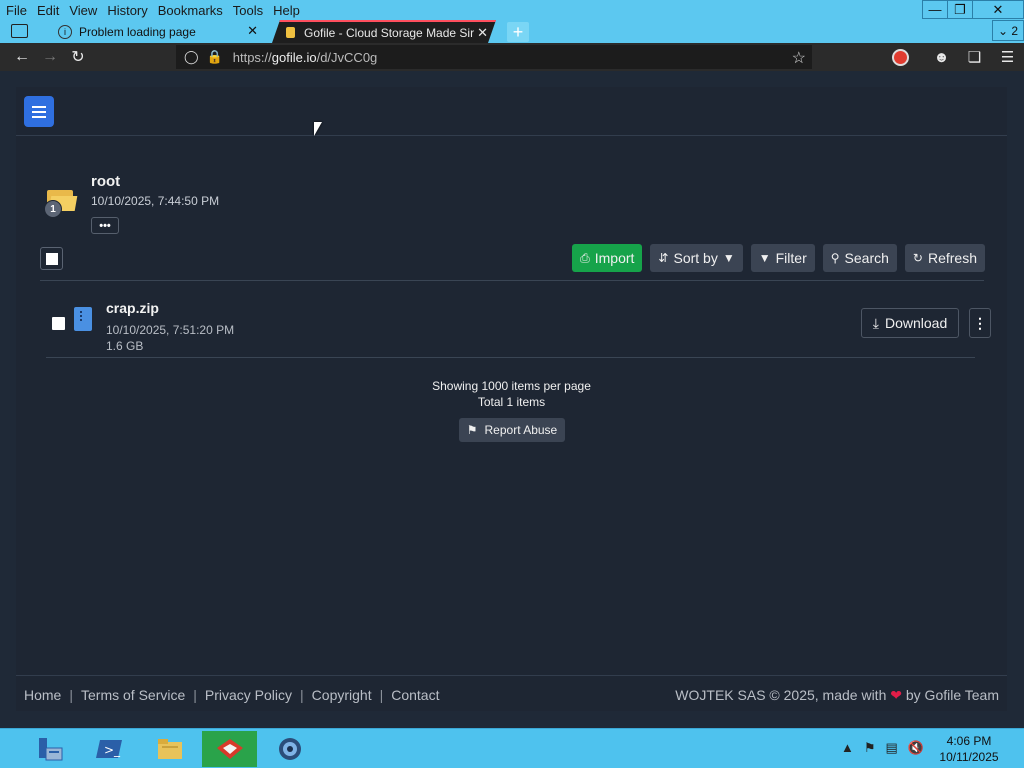 This screenshot has width=1024, height=768. Describe the element at coordinates (127, 10) in the screenshot. I see `menu-history: History` at that location.